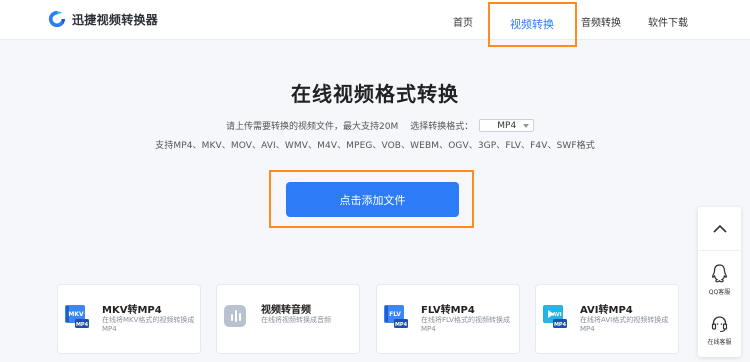 Image resolution: width=750 pixels, height=362 pixels. What do you see at coordinates (312, 127) in the screenshot?
I see `upload-hint: 请上传需要转换的视频文件，最大支持20M` at bounding box center [312, 127].